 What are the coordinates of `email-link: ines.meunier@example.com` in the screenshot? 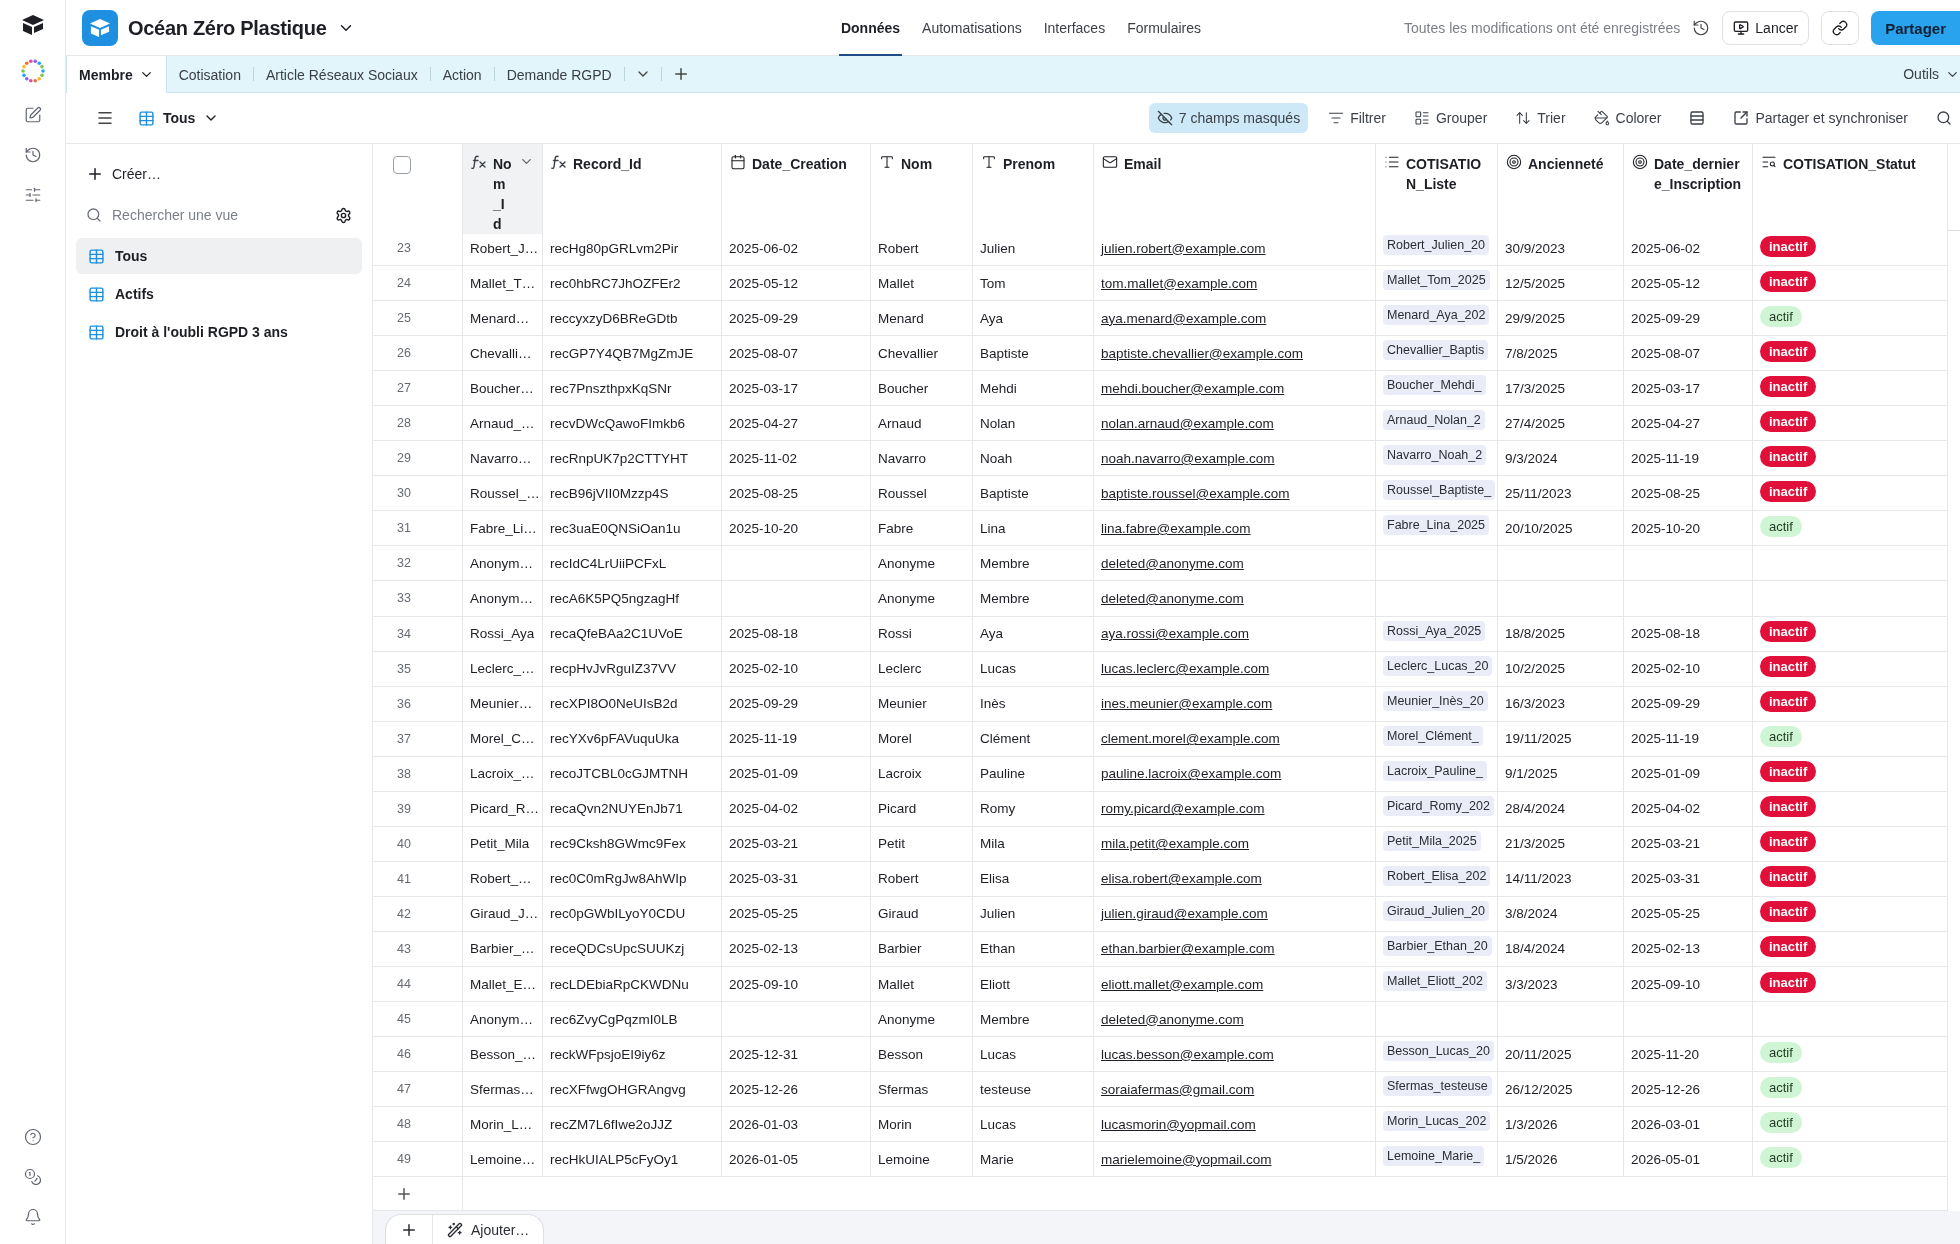 It's located at (1187, 704).